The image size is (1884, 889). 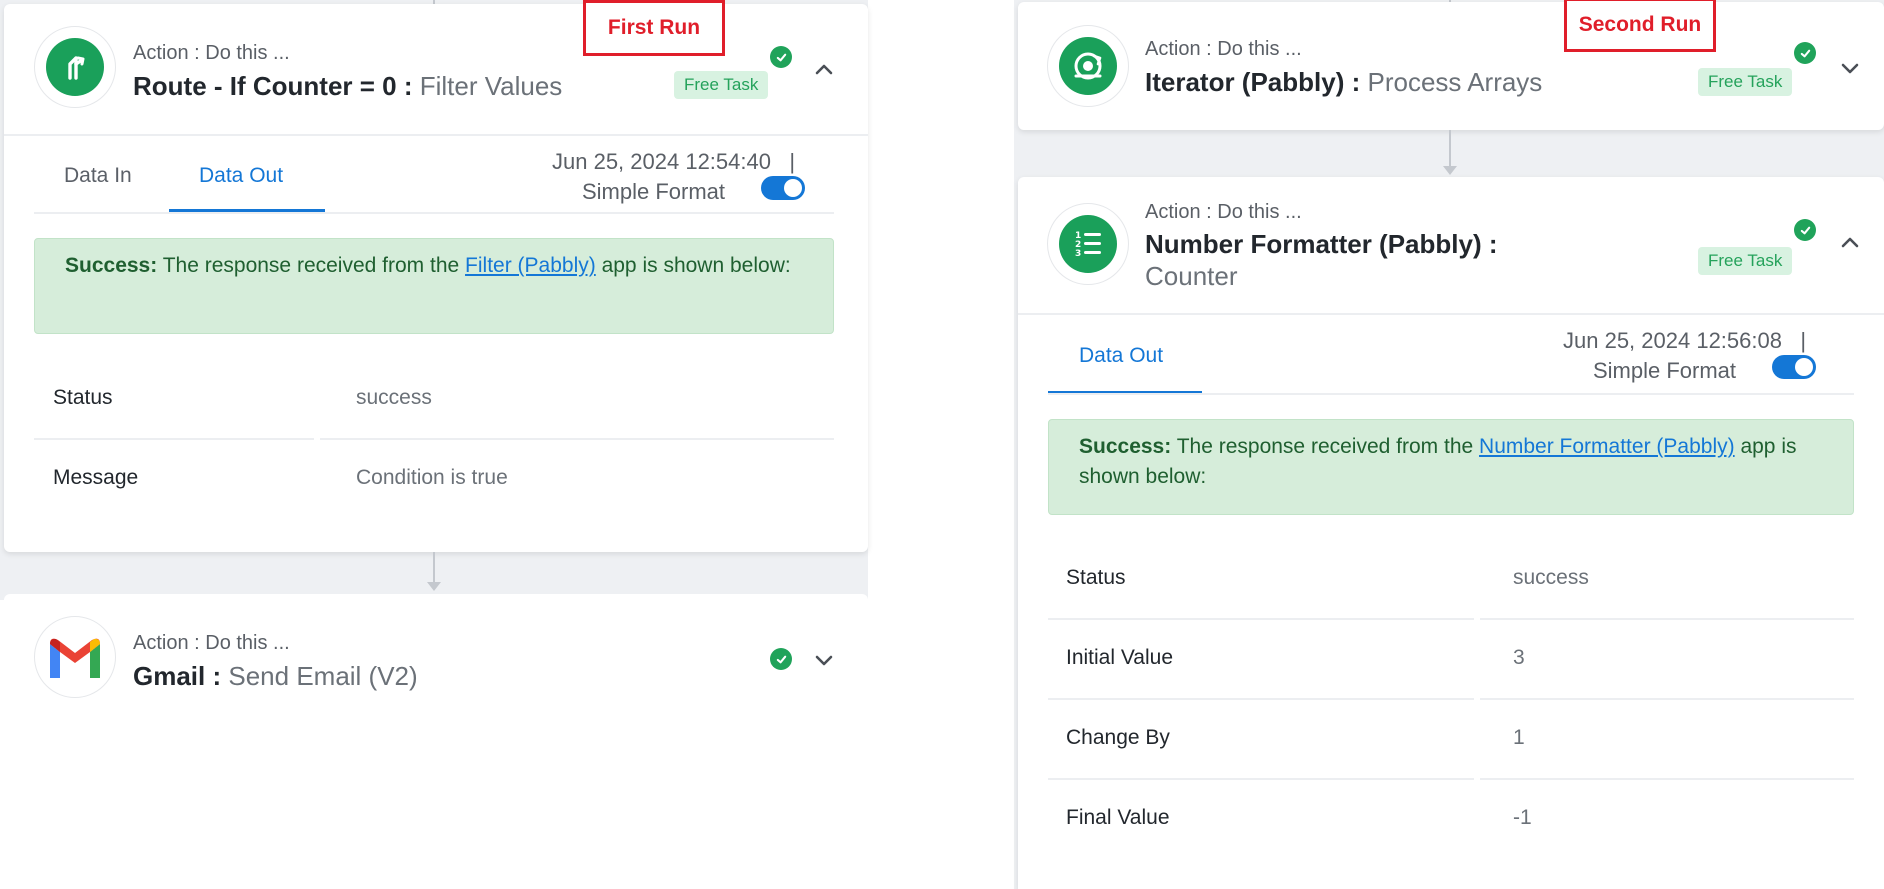 I want to click on number-formatter-app-link: Number Formatter (Pabbly), so click(x=1607, y=446).